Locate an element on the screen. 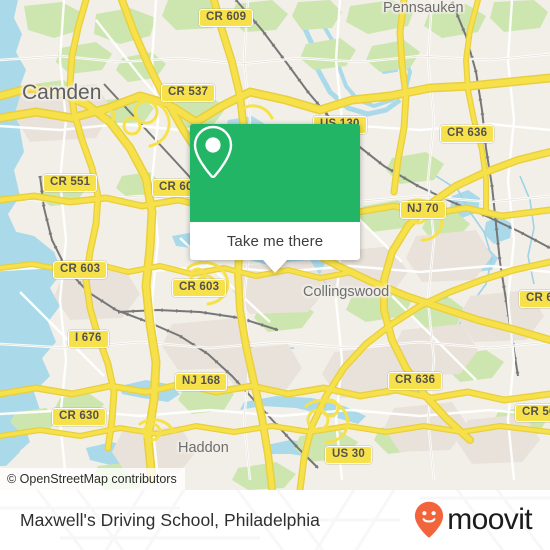 This screenshot has height=550, width=550. road-shield-nj-70: NJ 70 is located at coordinates (423, 210).